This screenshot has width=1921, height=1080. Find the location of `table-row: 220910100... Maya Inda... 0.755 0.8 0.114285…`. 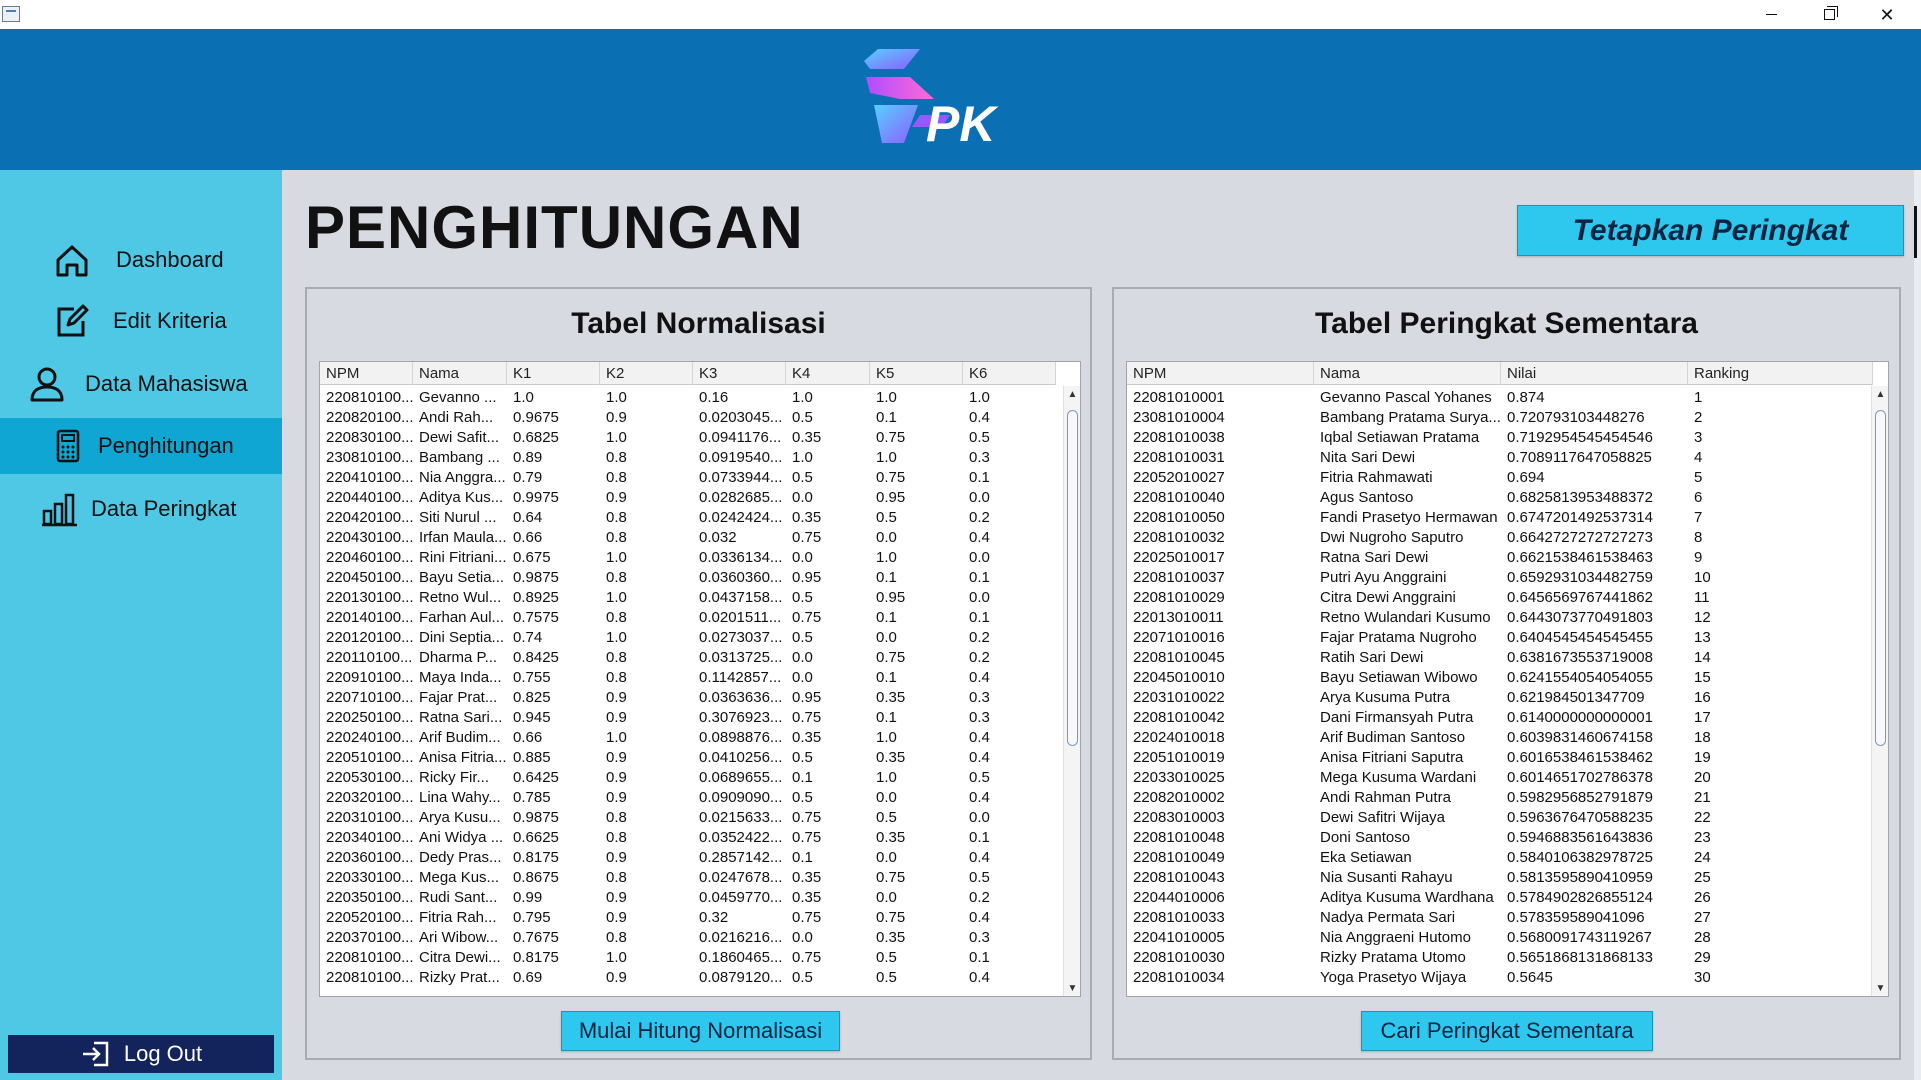

table-row: 220910100... Maya Inda... 0.755 0.8 0.114285… is located at coordinates (688, 678).